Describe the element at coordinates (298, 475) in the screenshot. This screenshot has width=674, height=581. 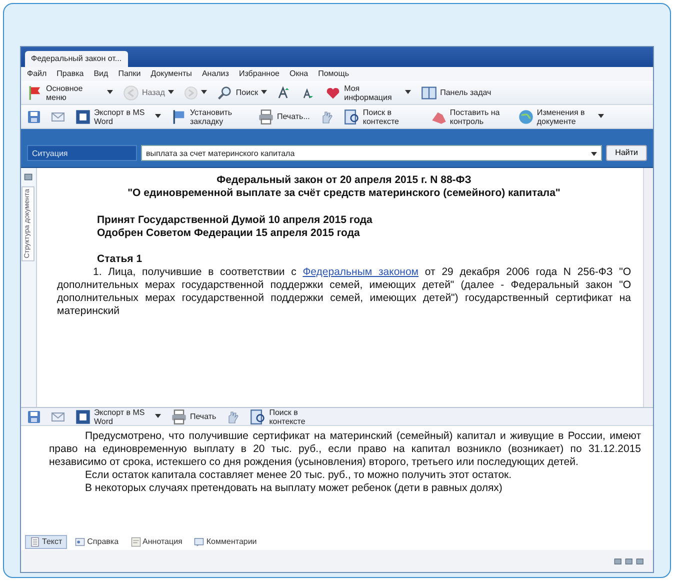
I see `annotation-paragraph: Если остаток капитала составляет менее 20 тыс. руб., то можно получить этот остаток.` at that location.